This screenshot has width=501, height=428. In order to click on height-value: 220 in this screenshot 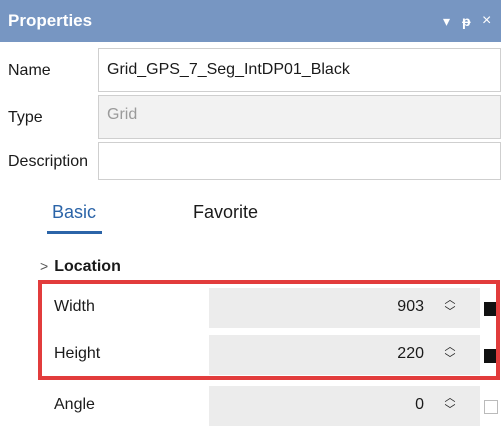, I will do `click(410, 353)`.